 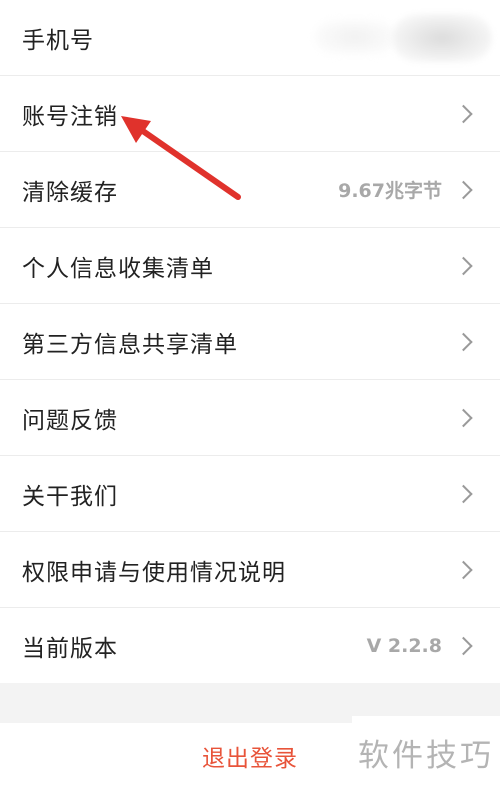 What do you see at coordinates (154, 572) in the screenshot?
I see `settings-item-label: 权限申请与使用情况说明` at bounding box center [154, 572].